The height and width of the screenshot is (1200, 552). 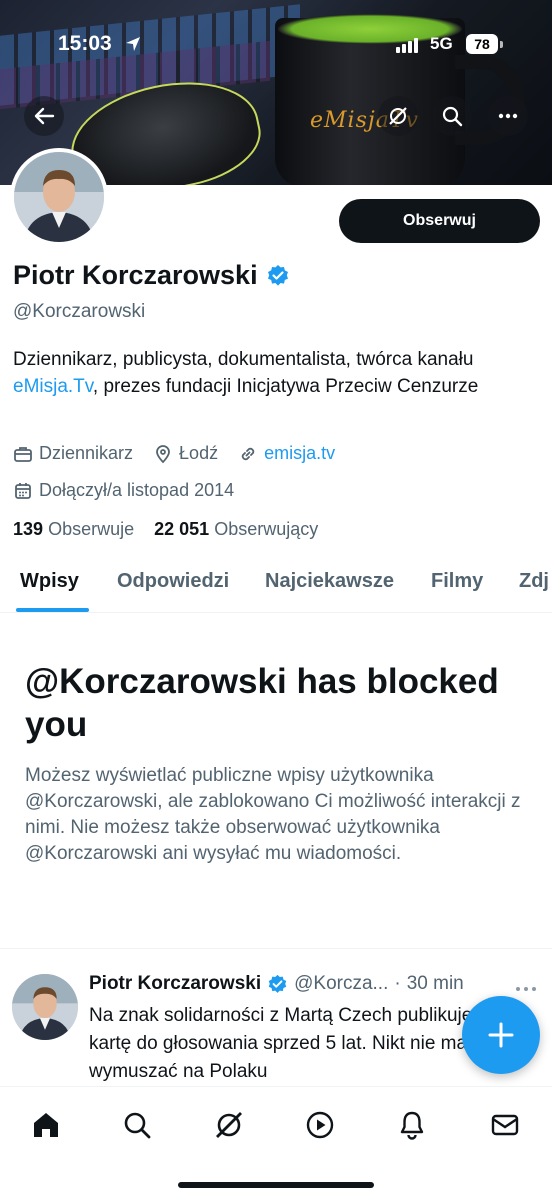 I want to click on signal-icon, so click(x=407, y=45).